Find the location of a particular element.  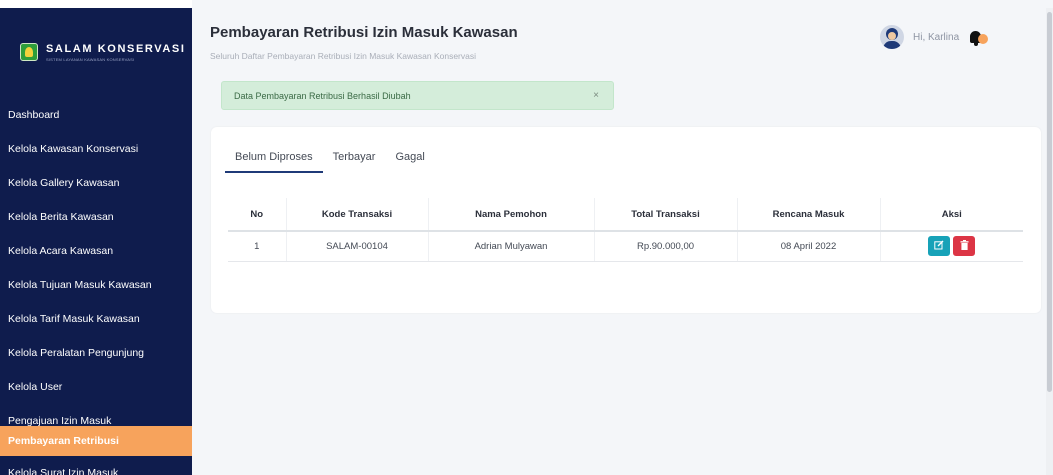

edit-button is located at coordinates (939, 246).